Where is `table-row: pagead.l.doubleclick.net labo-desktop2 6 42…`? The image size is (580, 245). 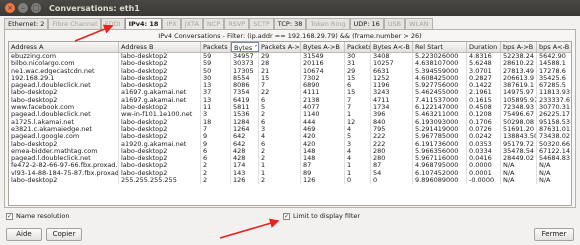 table-row: pagead.l.doubleclick.net labo-desktop2 6 42… is located at coordinates (290, 159).